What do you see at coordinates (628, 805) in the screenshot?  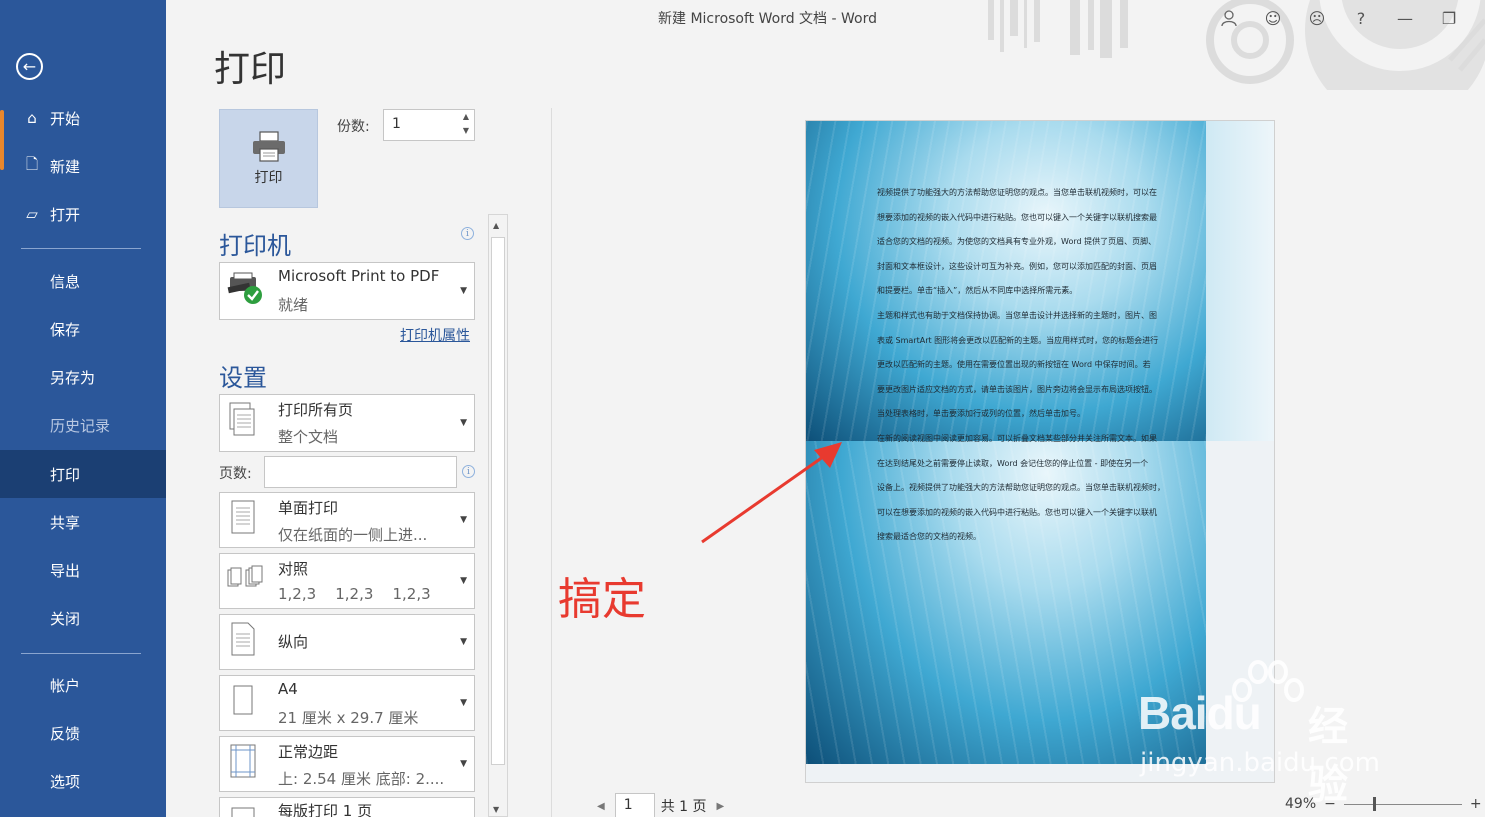 I see `page-number-value: 1` at bounding box center [628, 805].